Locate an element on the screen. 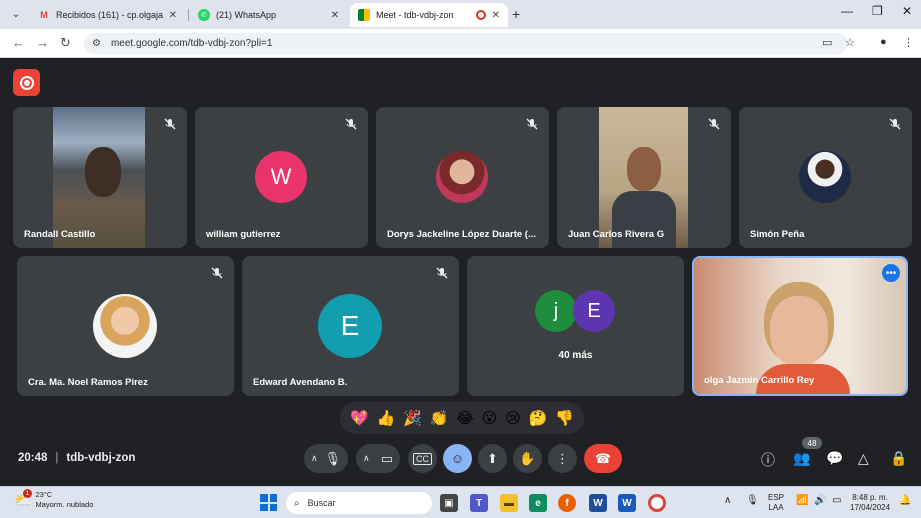 The image size is (921, 518). record-icon is located at coordinates (26, 82).